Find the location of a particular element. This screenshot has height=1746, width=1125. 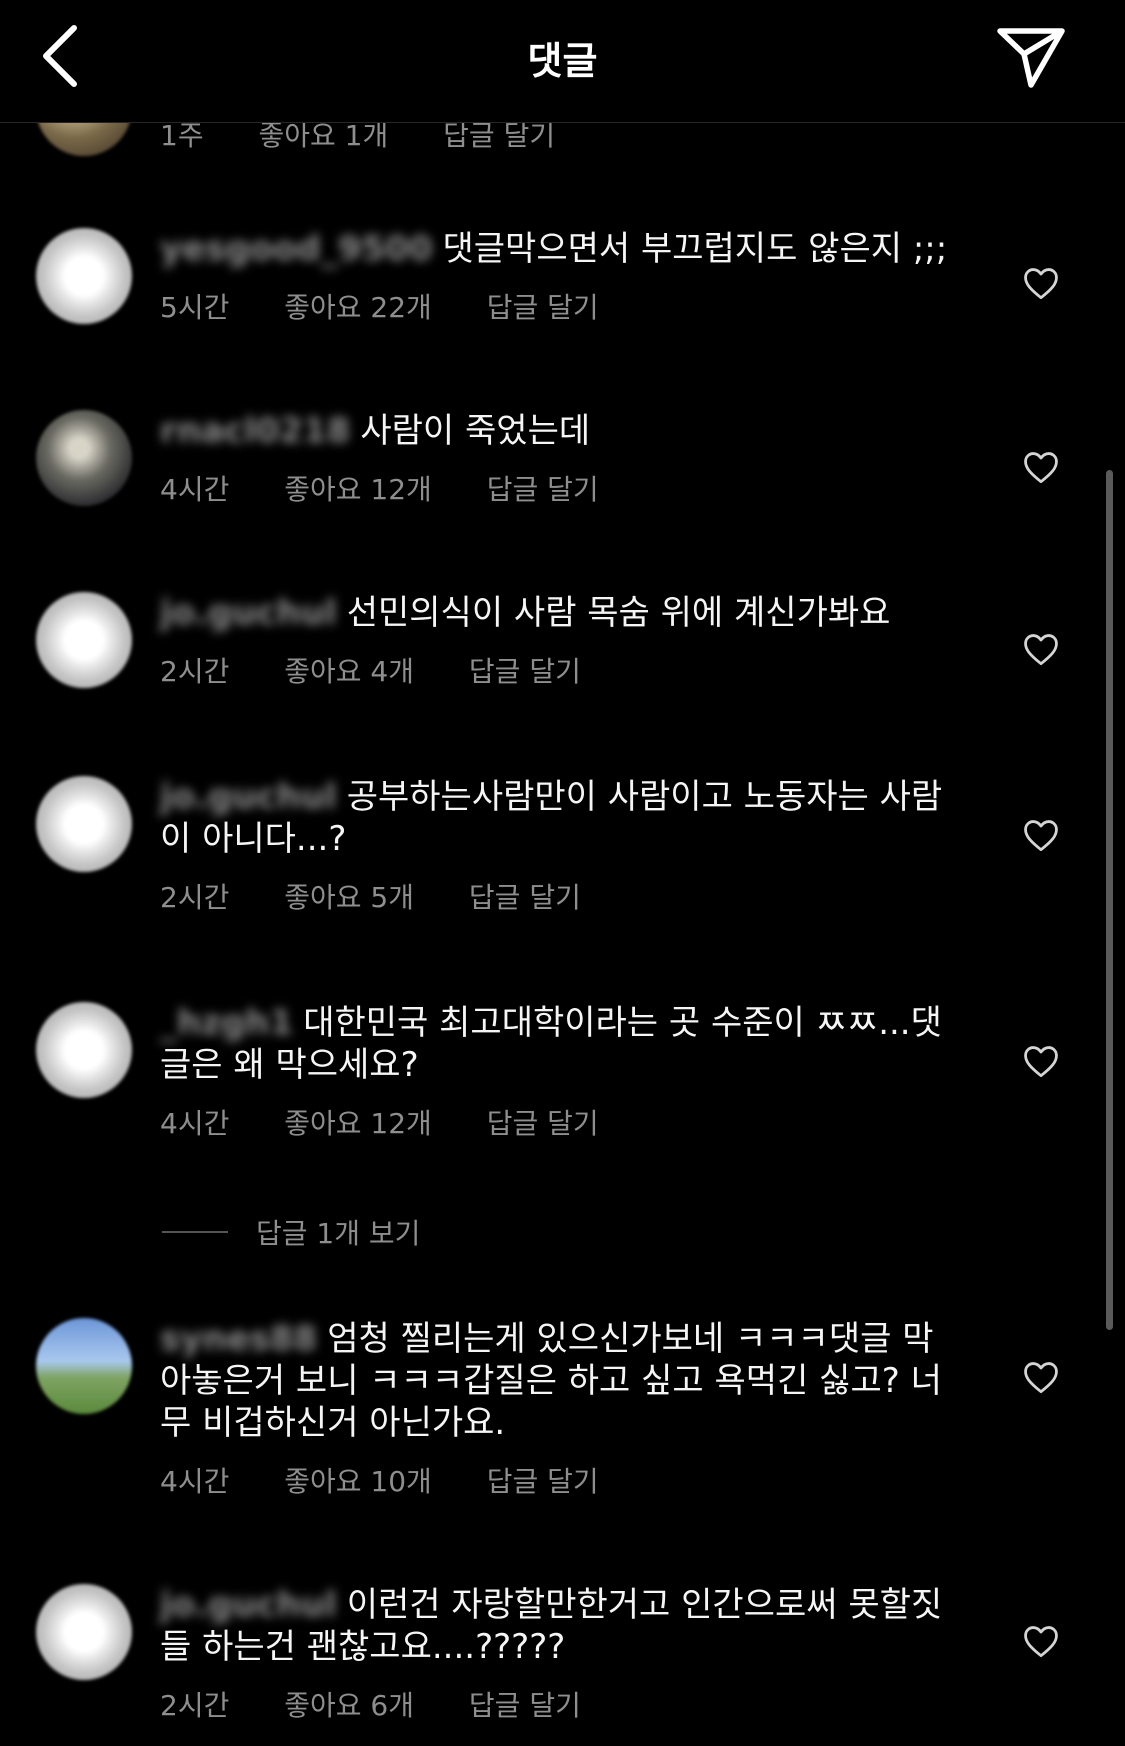

comment-username: rnacl0218 is located at coordinates (255, 431).